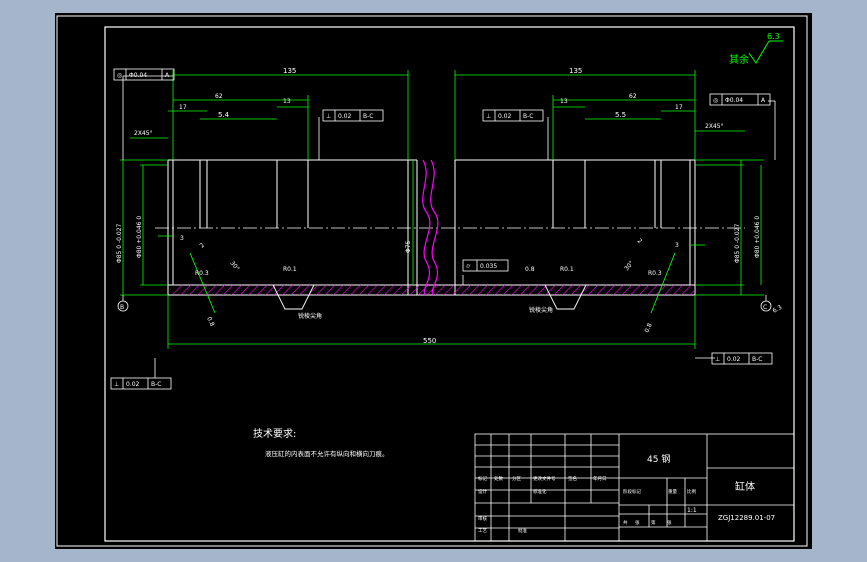  Describe the element at coordinates (757, 359) in the screenshot. I see `fcf-perp-bottom-right-datum: B-C` at that location.